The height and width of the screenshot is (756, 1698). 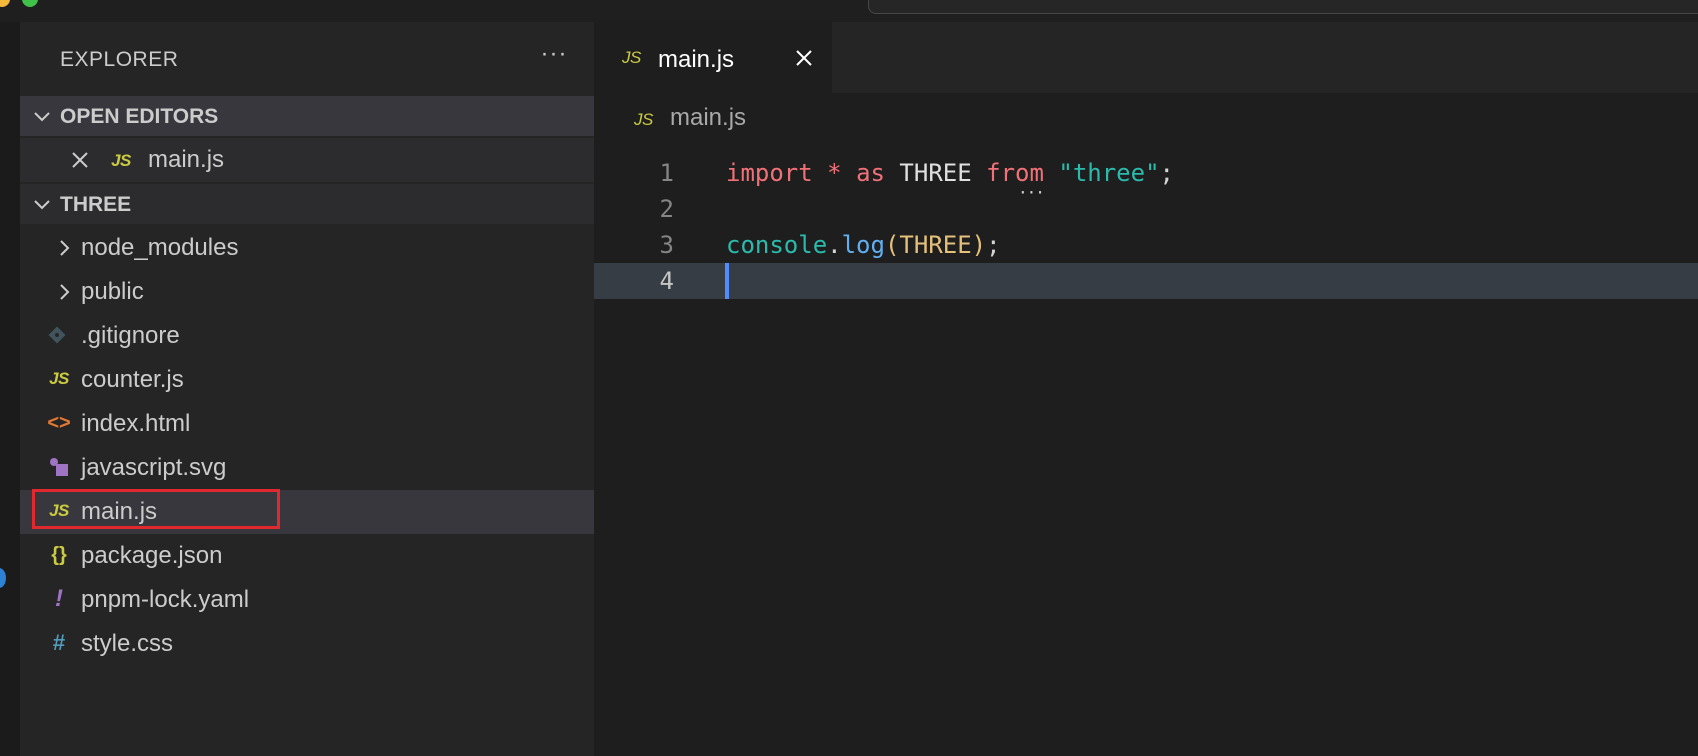 I want to click on tab-main-js: JS main.js, so click(x=713, y=57).